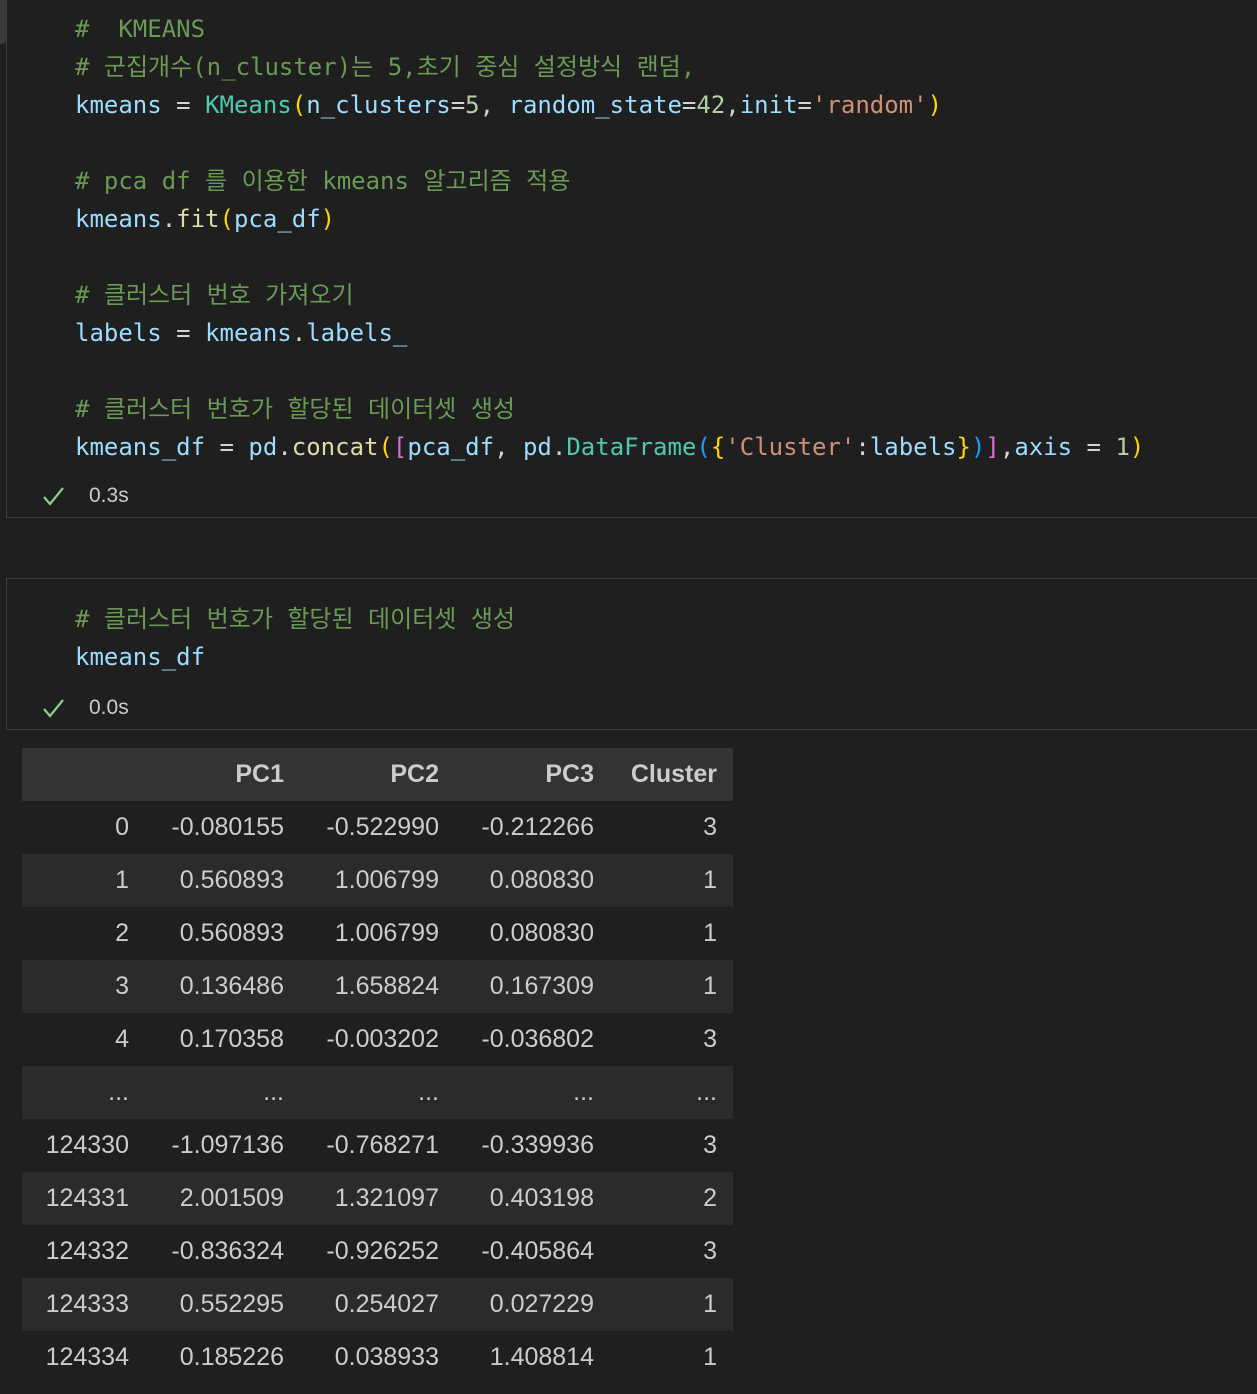 The width and height of the screenshot is (1257, 1394). I want to click on code-line: kmeans.fit(pca_df), so click(609, 219).